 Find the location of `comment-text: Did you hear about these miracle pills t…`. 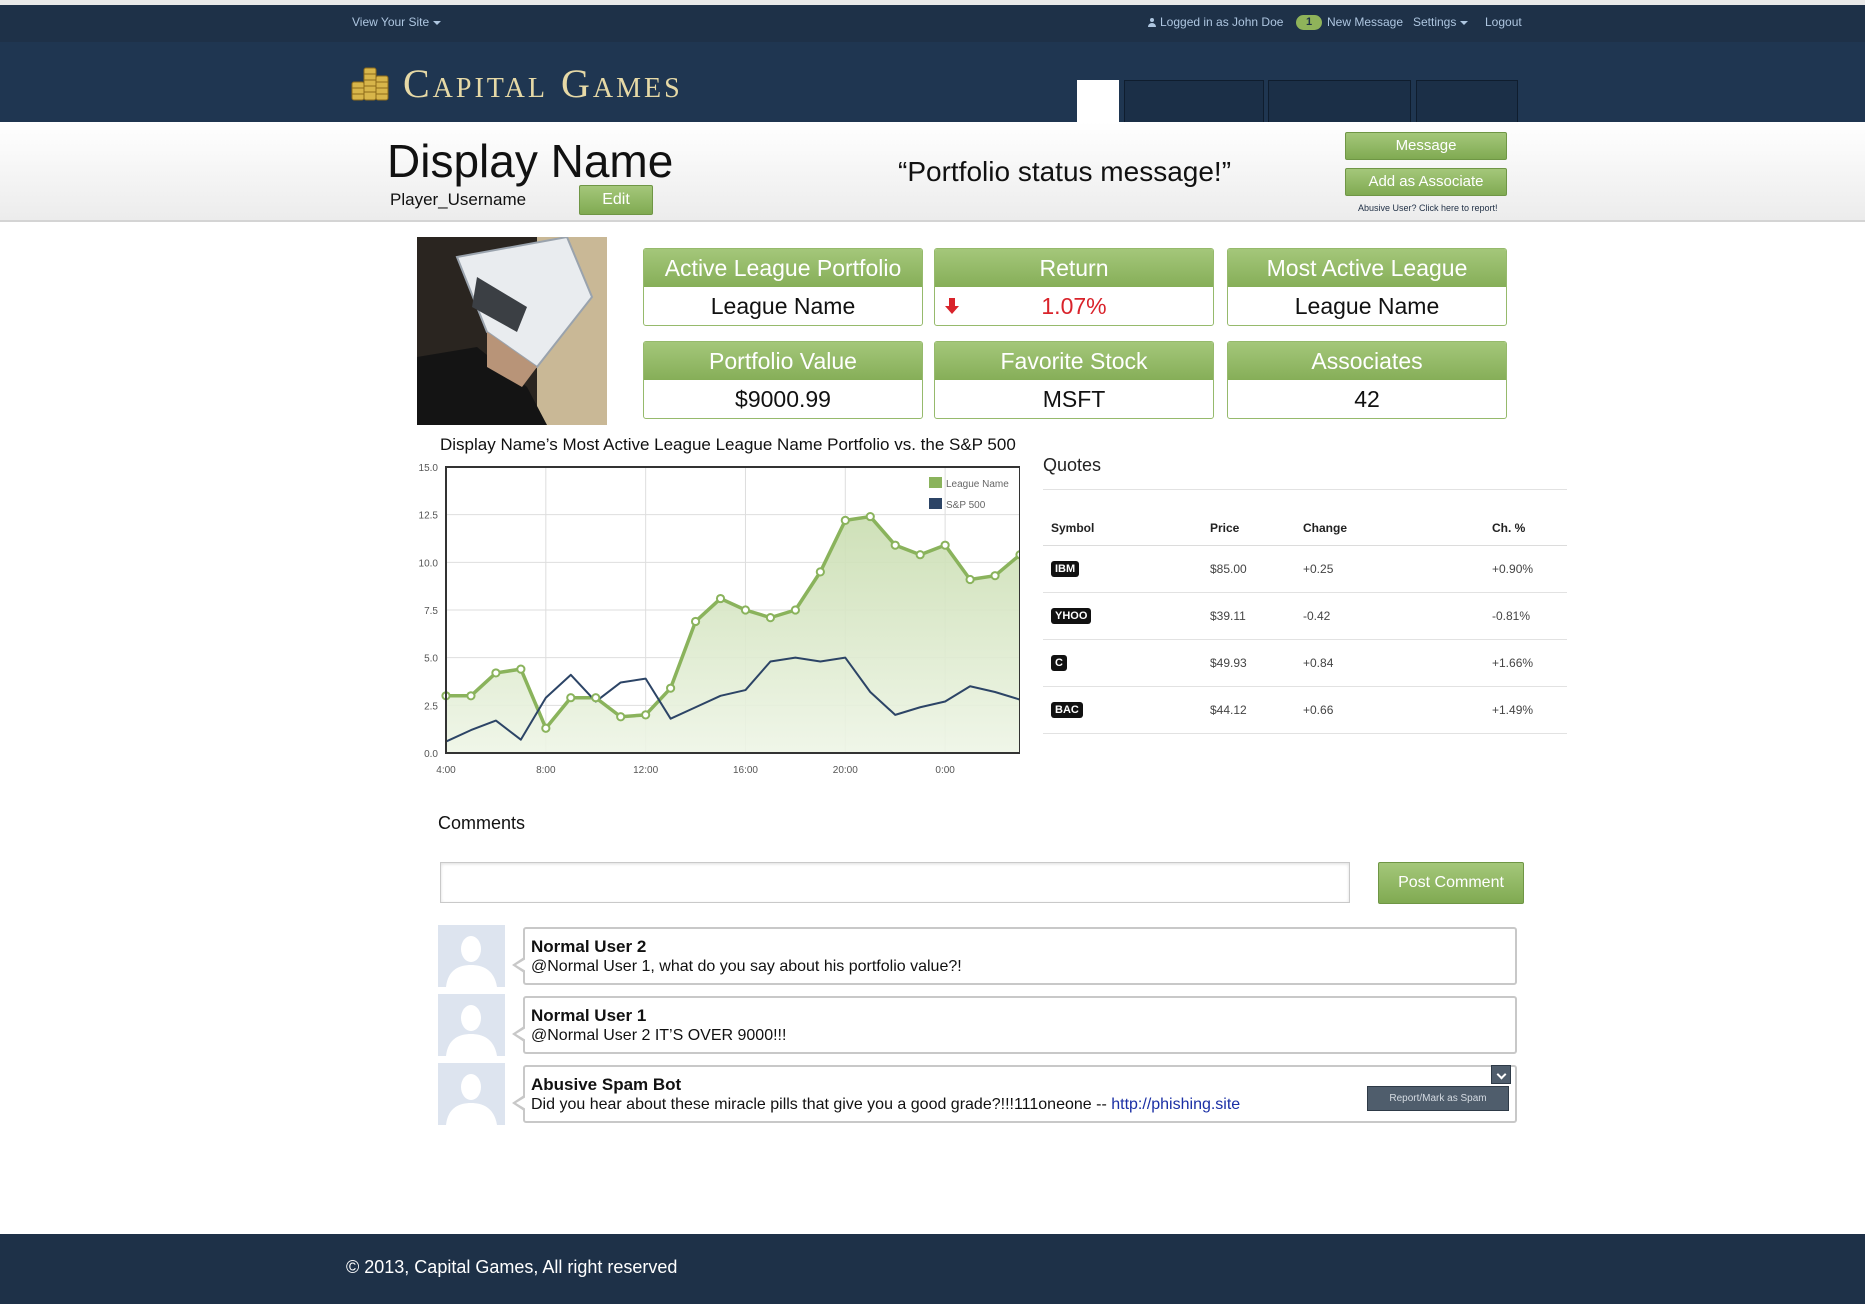

comment-text: Did you hear about these miracle pills t… is located at coordinates (819, 1104).